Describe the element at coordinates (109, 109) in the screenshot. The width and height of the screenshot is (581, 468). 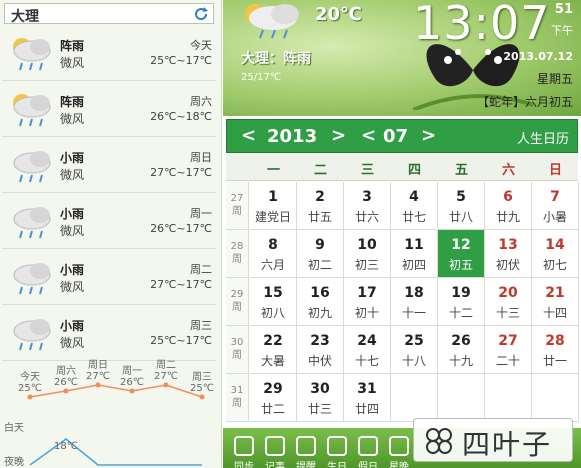
I see `forecast-row: 阵雨 微风 周六 26℃~18℃` at that location.